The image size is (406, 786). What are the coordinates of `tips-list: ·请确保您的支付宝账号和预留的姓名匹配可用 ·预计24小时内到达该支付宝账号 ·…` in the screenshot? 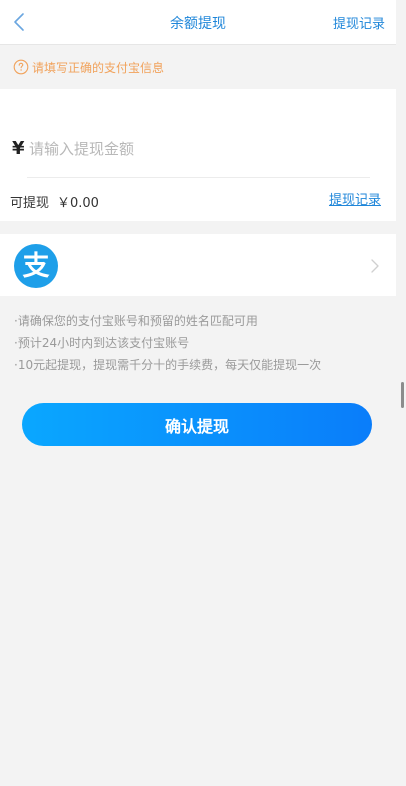 It's located at (167, 343).